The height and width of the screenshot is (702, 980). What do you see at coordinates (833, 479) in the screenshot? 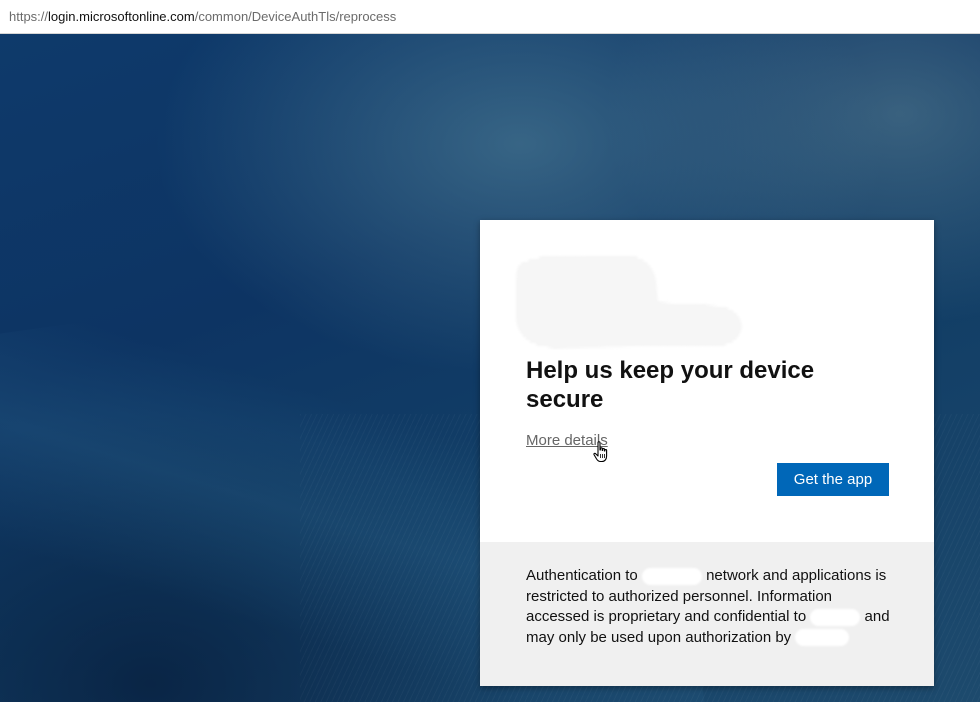
I see `get-the-app-button: Get the app` at bounding box center [833, 479].